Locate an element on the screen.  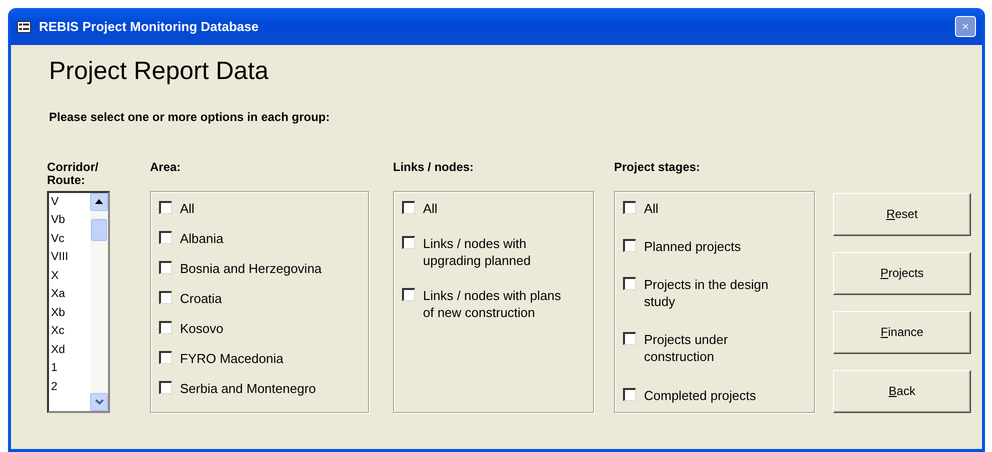
checkbox-option: Planned projects is located at coordinates (714, 246).